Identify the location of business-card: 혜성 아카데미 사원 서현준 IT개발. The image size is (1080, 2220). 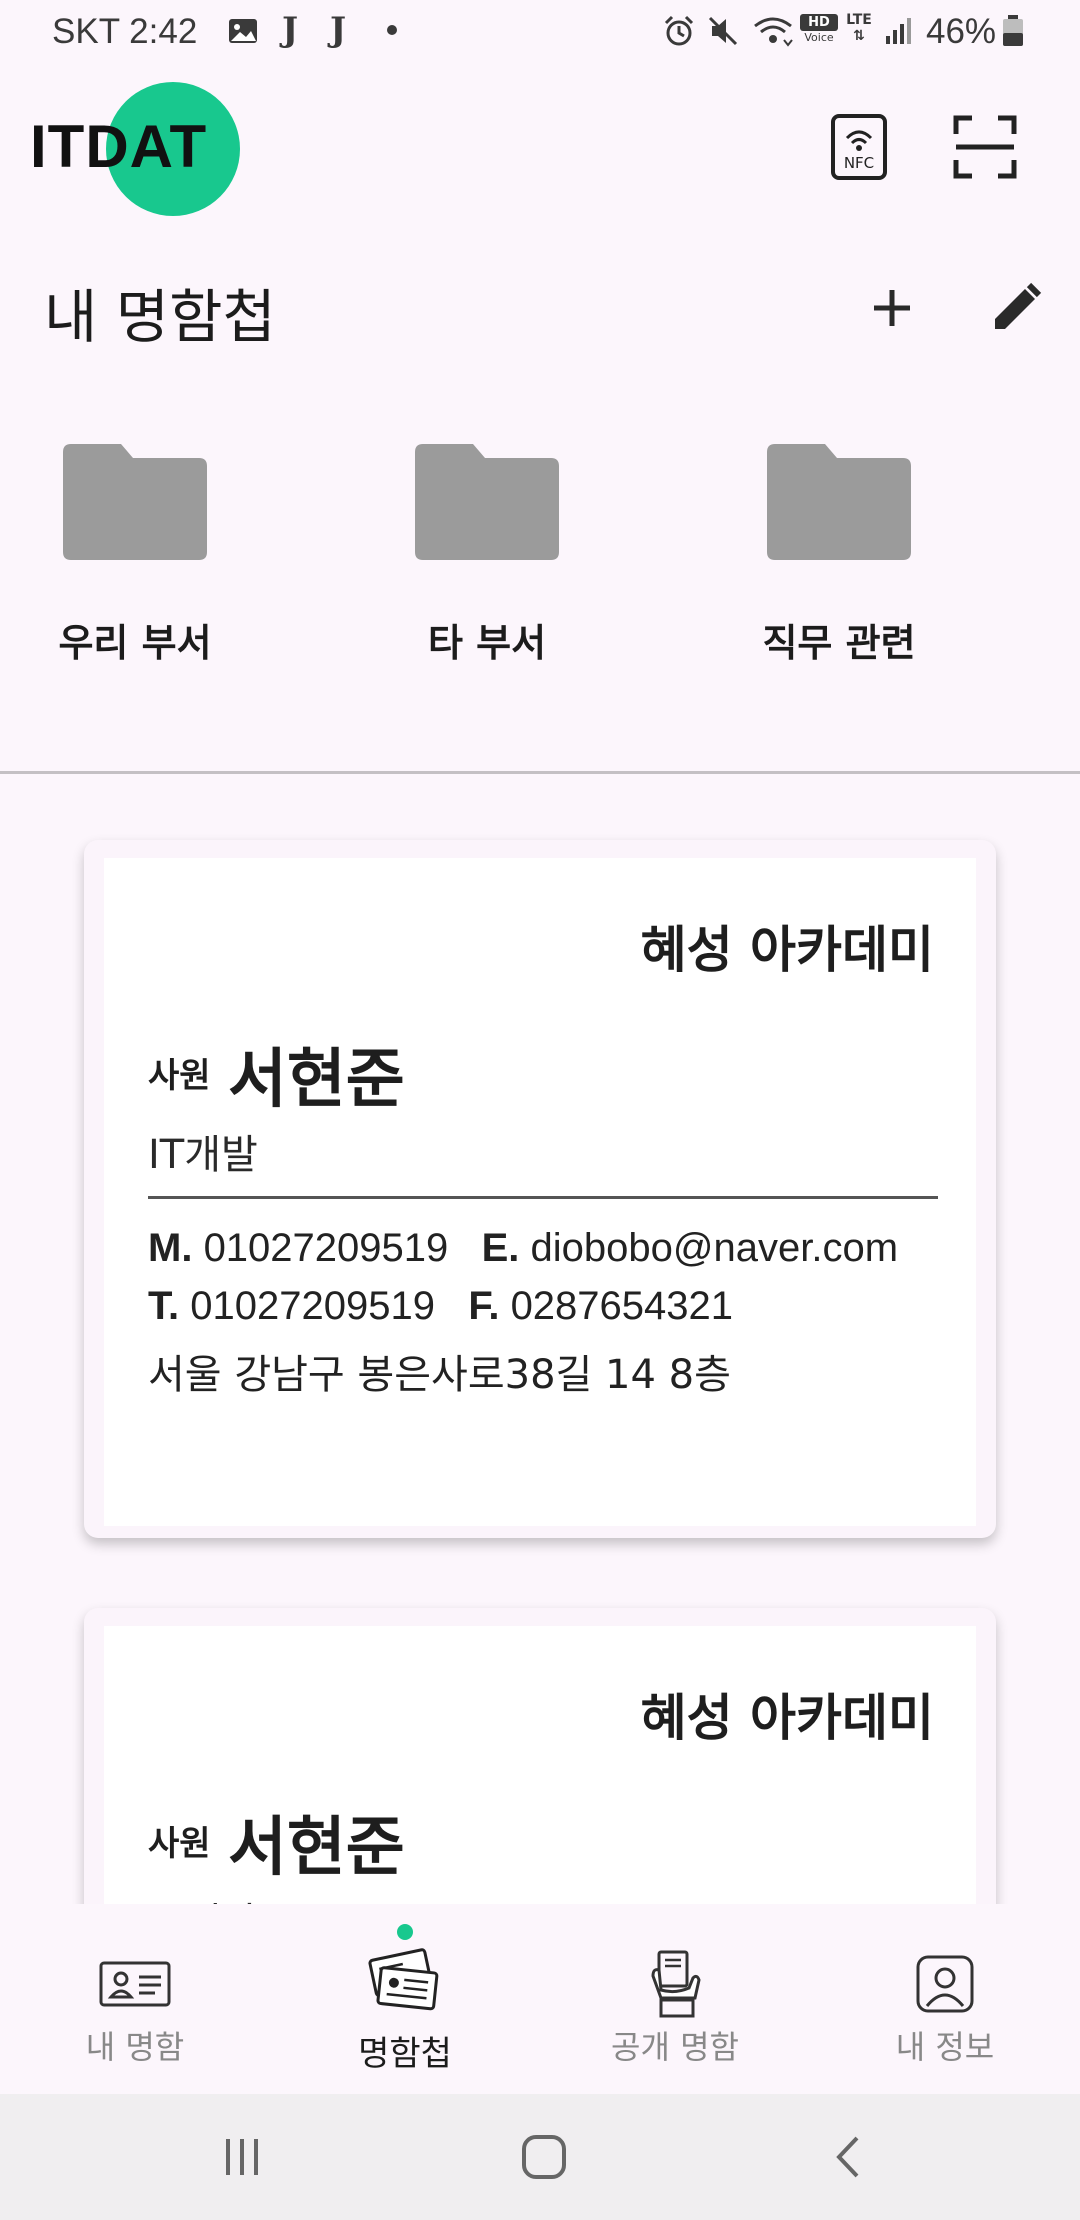
(540, 1756).